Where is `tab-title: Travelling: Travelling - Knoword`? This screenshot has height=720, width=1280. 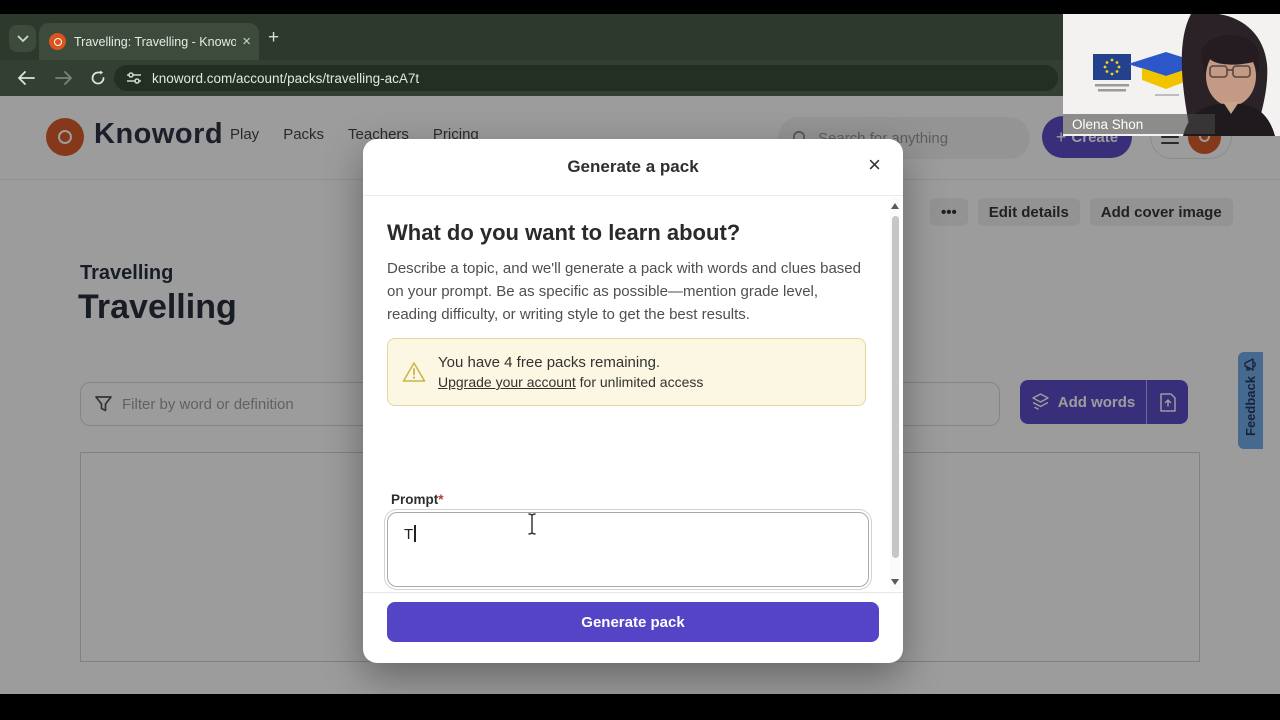 tab-title: Travelling: Travelling - Knoword is located at coordinates (155, 41).